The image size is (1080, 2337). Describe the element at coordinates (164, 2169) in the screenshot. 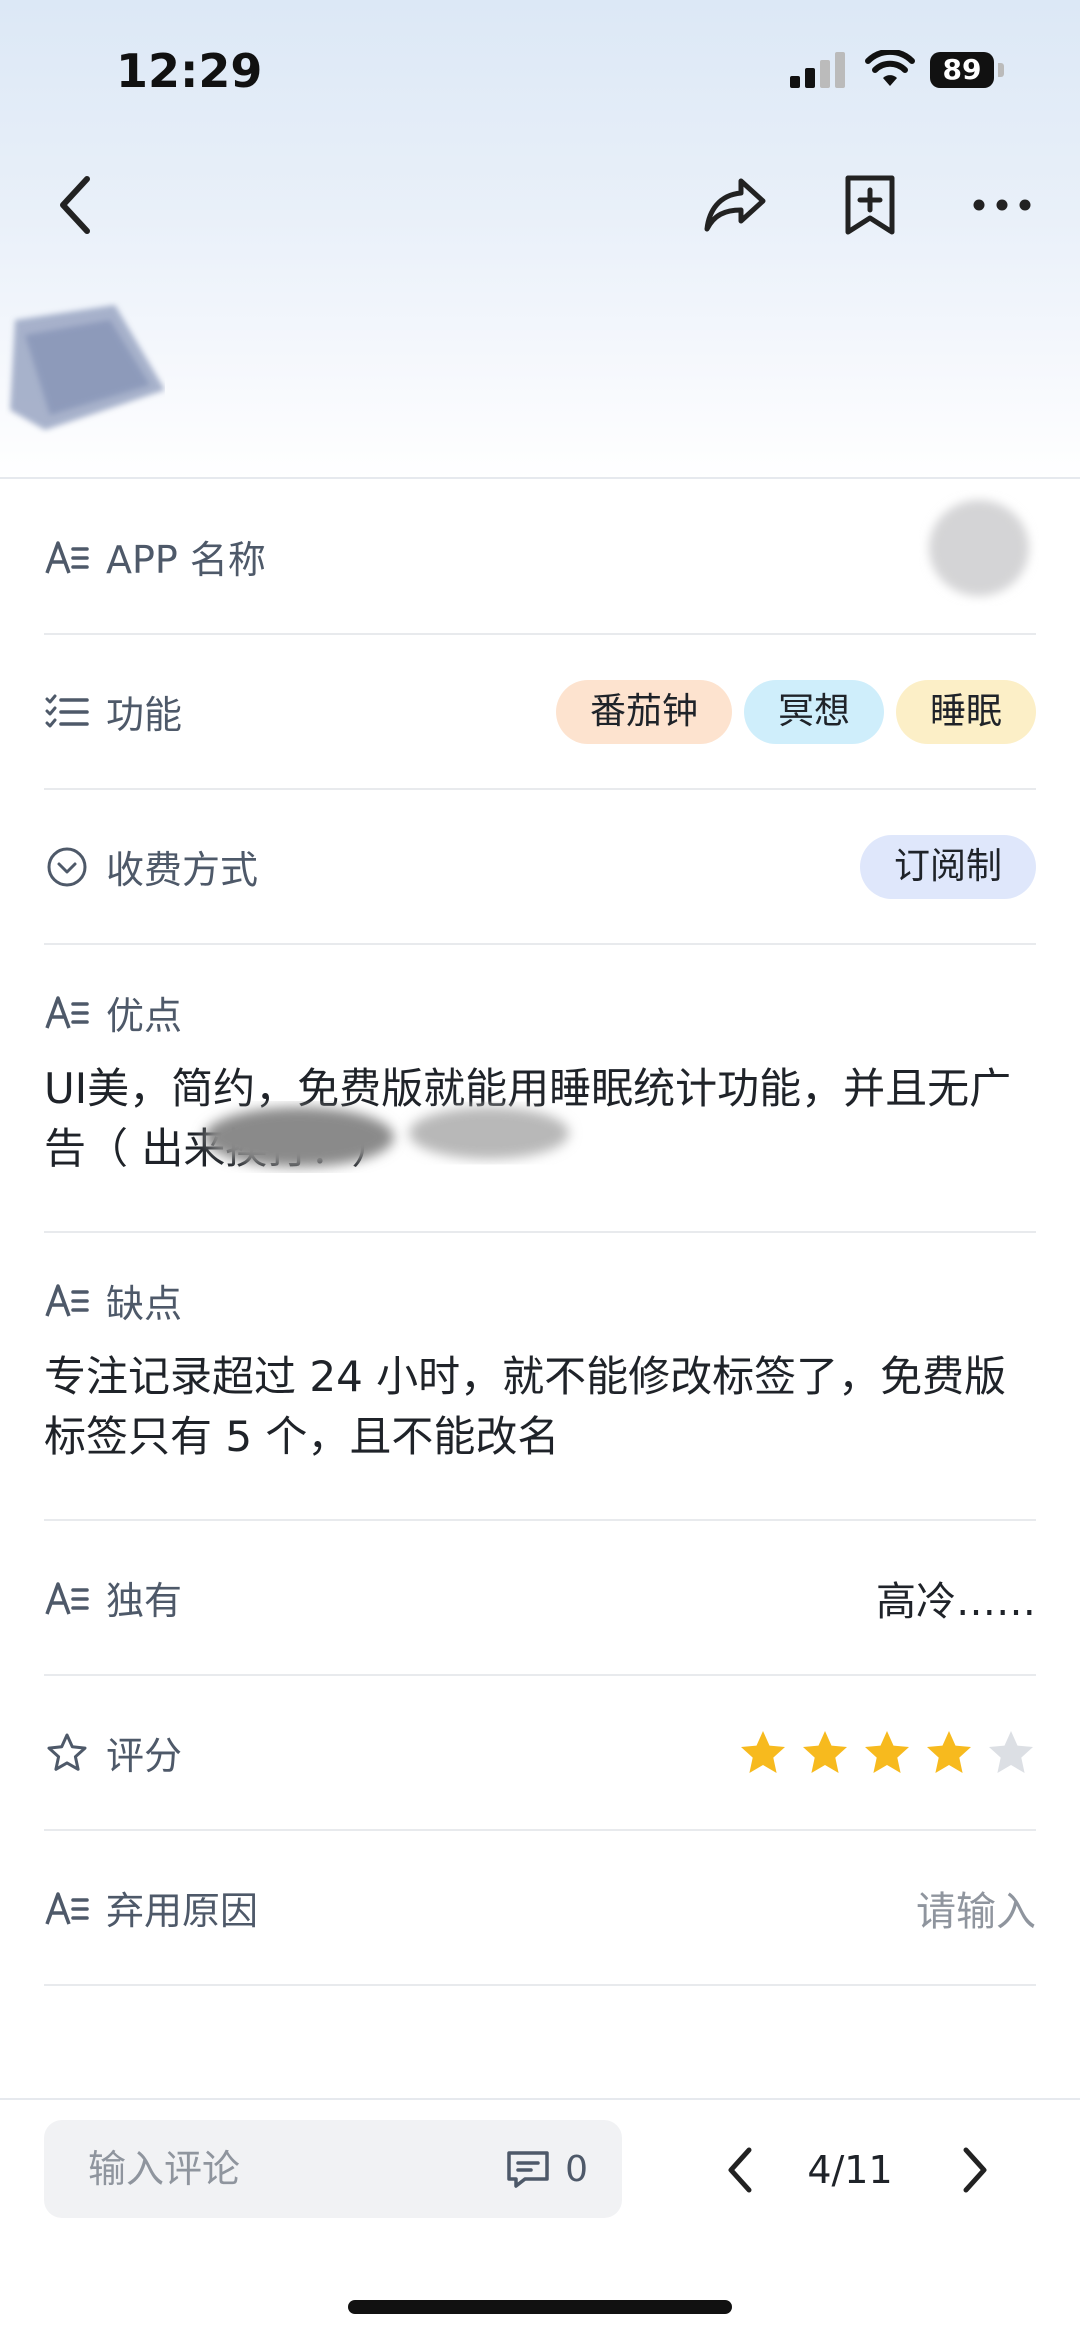

I see `comment-placeholder: 输入评论` at that location.